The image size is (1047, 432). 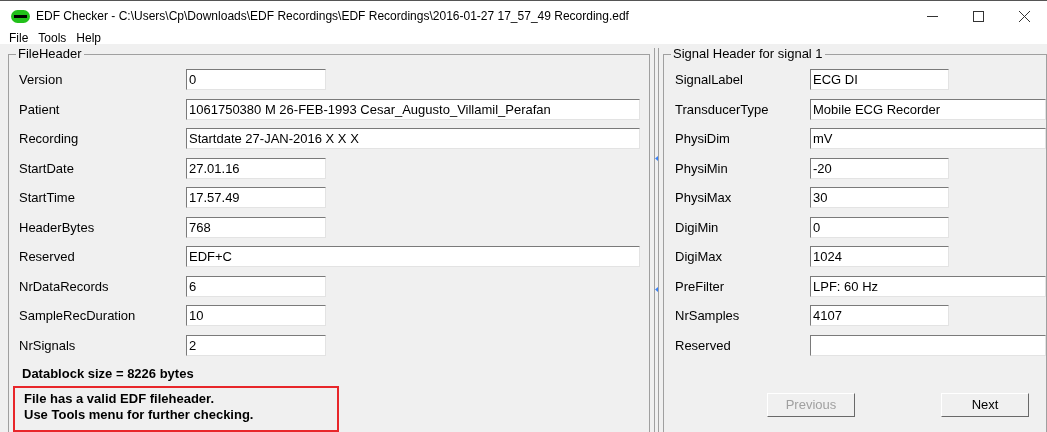 What do you see at coordinates (699, 257) in the screenshot?
I see `field-label: DigiMax` at bounding box center [699, 257].